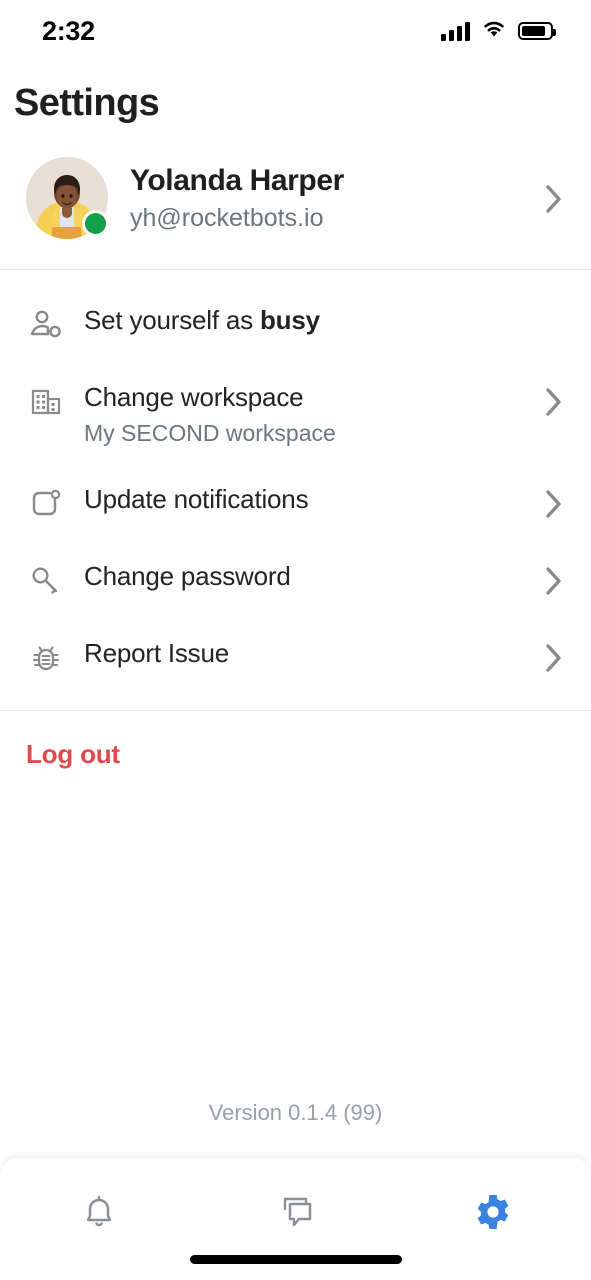  What do you see at coordinates (455, 31) in the screenshot?
I see `cellular-signal-icon` at bounding box center [455, 31].